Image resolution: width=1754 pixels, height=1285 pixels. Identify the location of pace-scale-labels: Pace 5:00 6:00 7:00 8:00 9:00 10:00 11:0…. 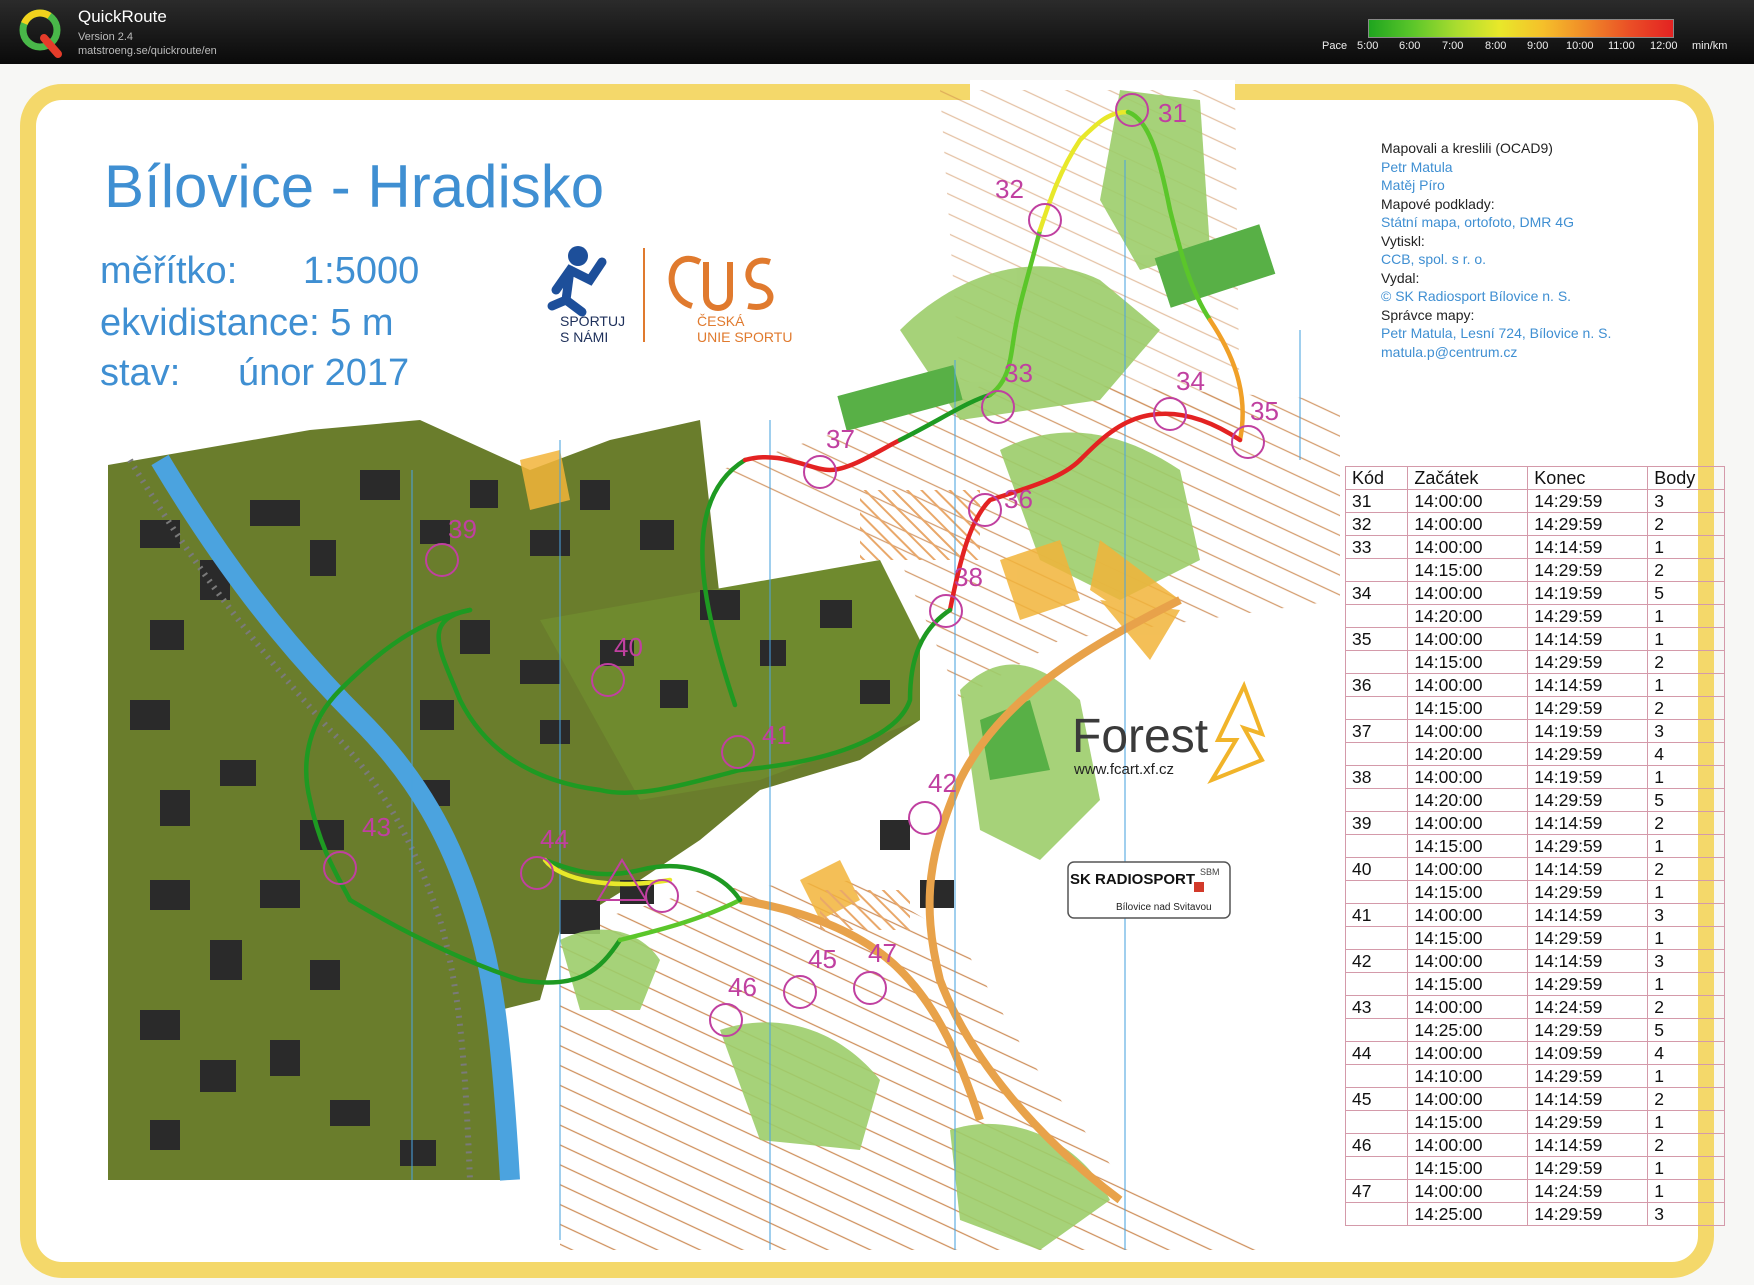
(1537, 47).